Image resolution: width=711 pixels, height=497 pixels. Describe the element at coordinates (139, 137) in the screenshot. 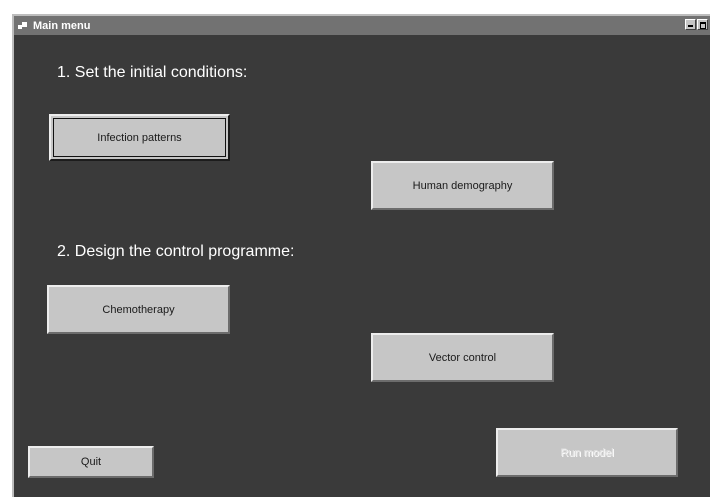

I see `infection-patterns-button: Infection patterns` at that location.